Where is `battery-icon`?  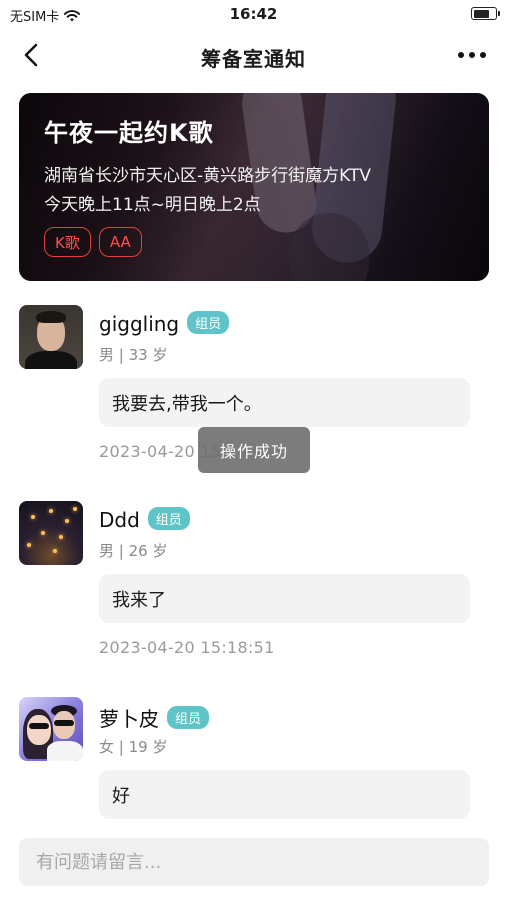
battery-icon is located at coordinates (485, 13).